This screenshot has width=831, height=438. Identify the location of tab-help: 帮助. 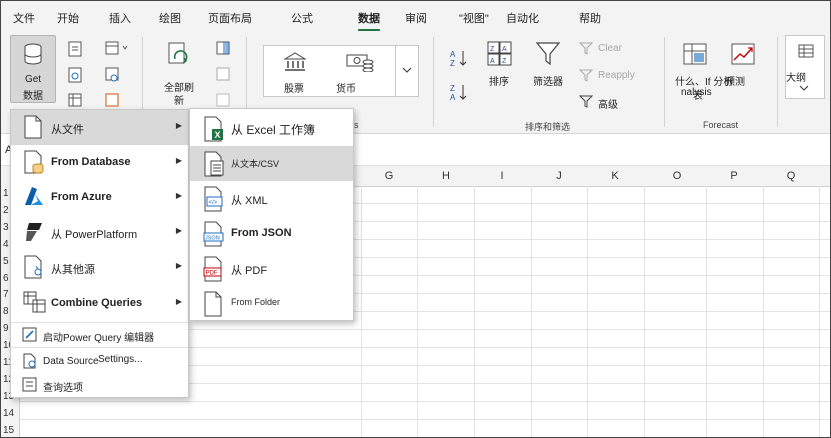
(590, 18).